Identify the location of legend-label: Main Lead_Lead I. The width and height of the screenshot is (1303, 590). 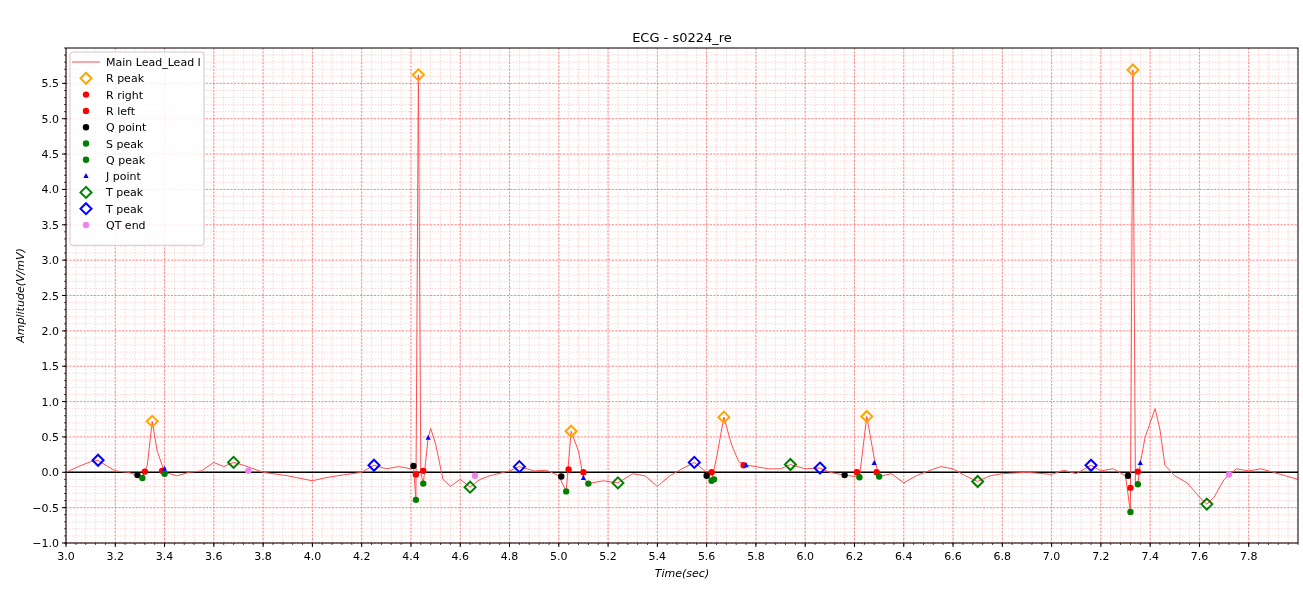
(153, 62).